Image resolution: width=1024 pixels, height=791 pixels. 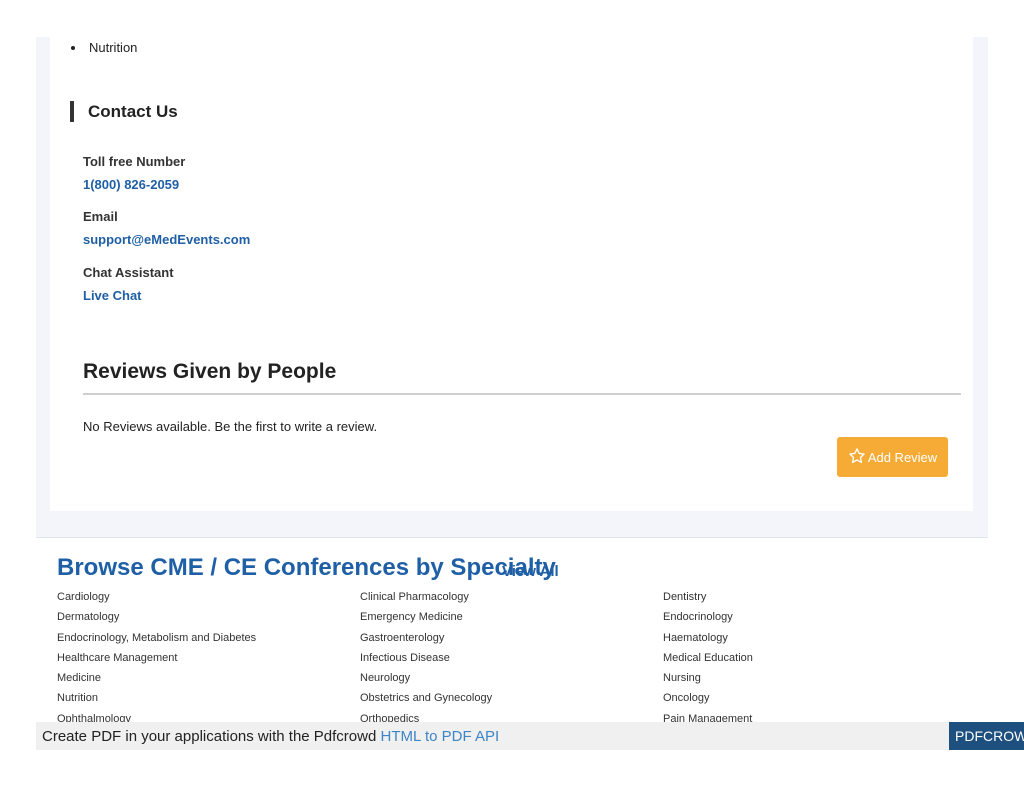 I want to click on add-review-label: Add Review, so click(x=902, y=457).